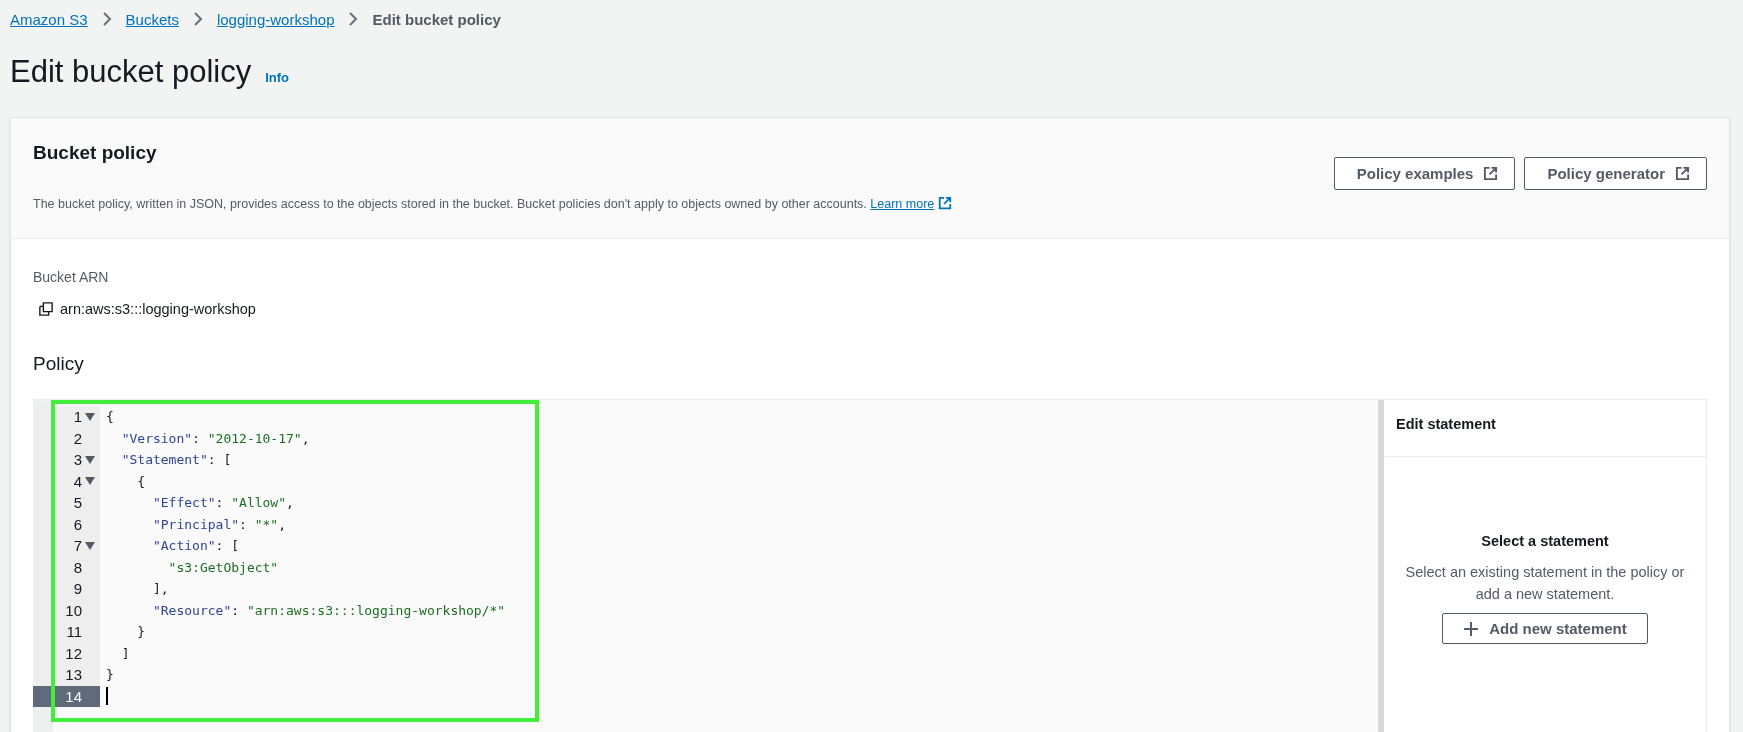 The width and height of the screenshot is (1743, 732). What do you see at coordinates (125, 653) in the screenshot?
I see `code-token: ]` at bounding box center [125, 653].